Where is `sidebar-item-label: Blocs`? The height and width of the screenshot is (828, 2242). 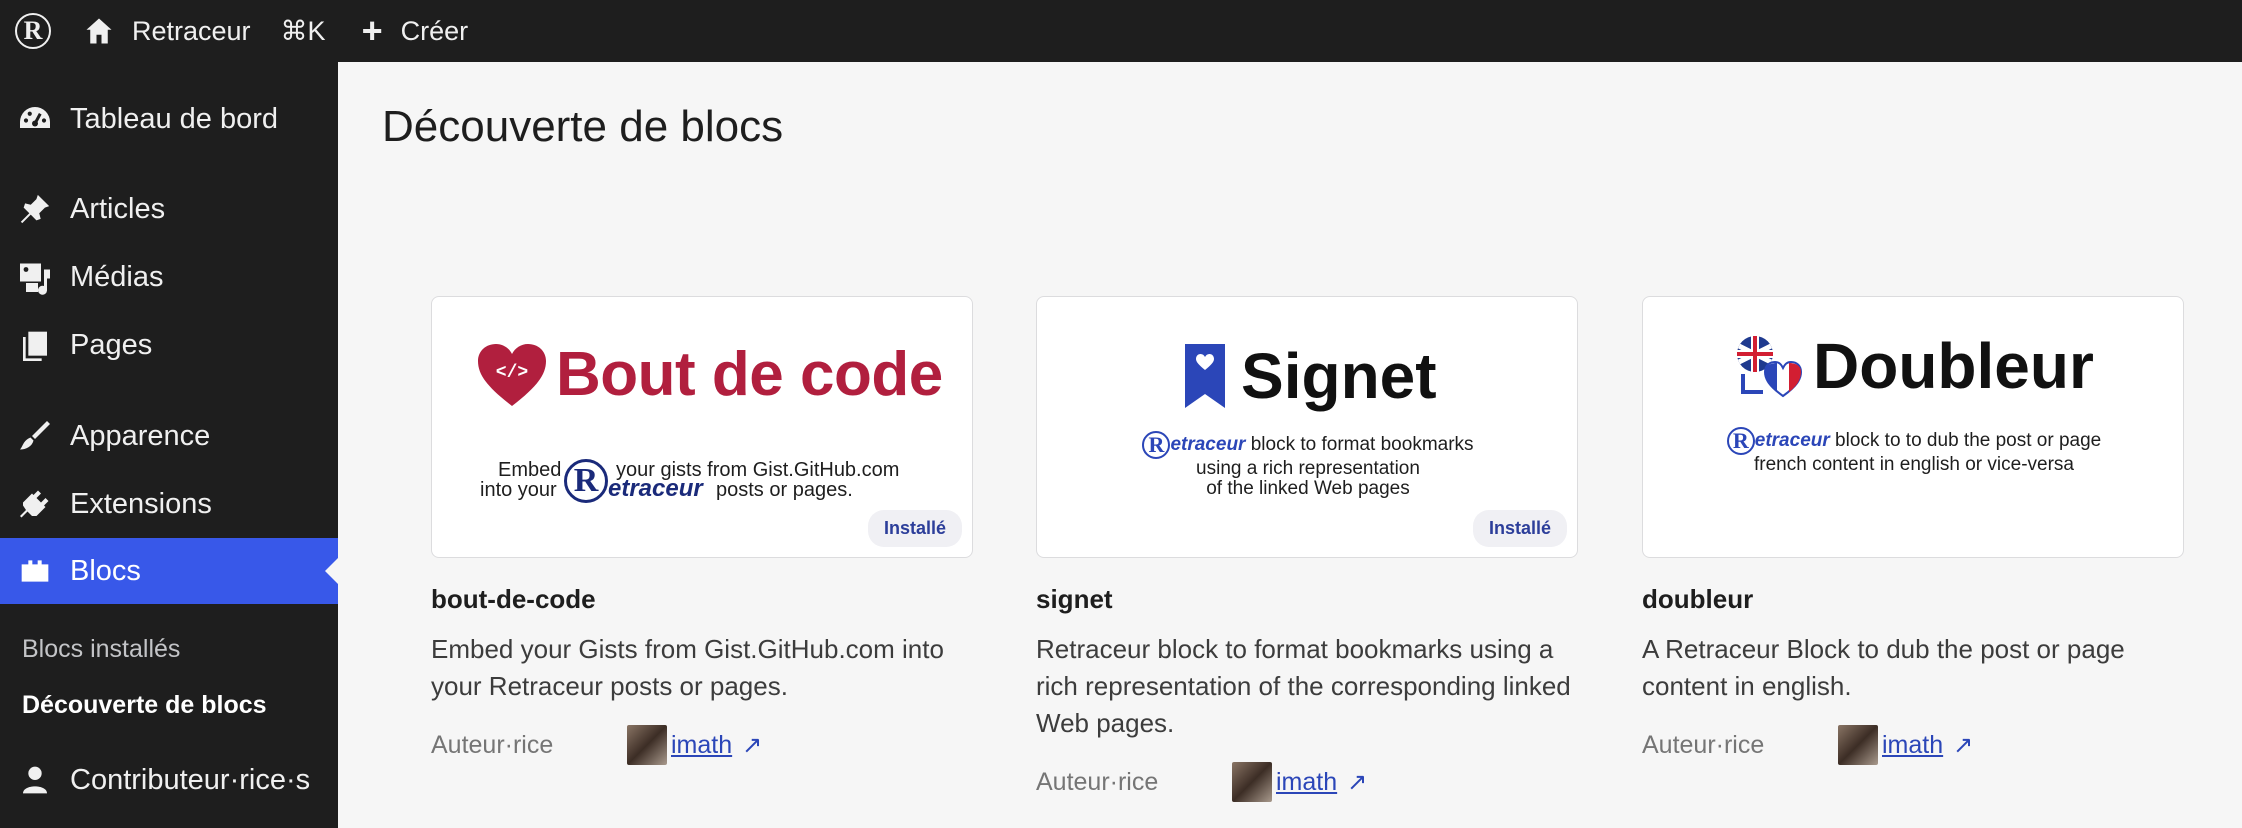 sidebar-item-label: Blocs is located at coordinates (105, 570).